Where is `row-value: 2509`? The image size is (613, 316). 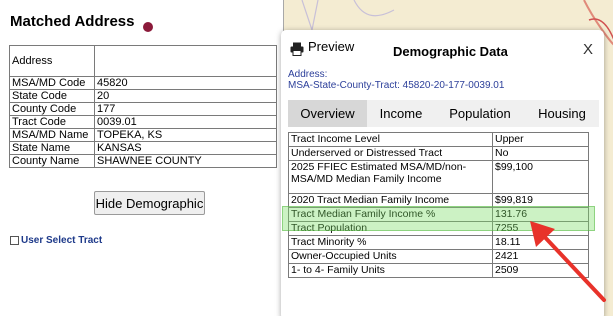 row-value: 2509 is located at coordinates (540, 270).